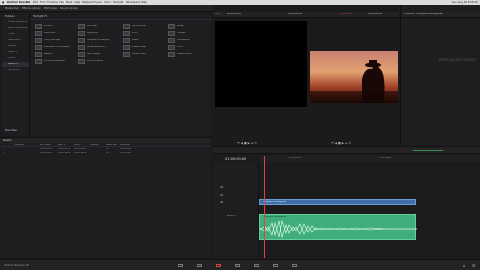 The width and height of the screenshot is (480, 270). I want to click on settings-gear-icon: ⚙, so click(474, 265).